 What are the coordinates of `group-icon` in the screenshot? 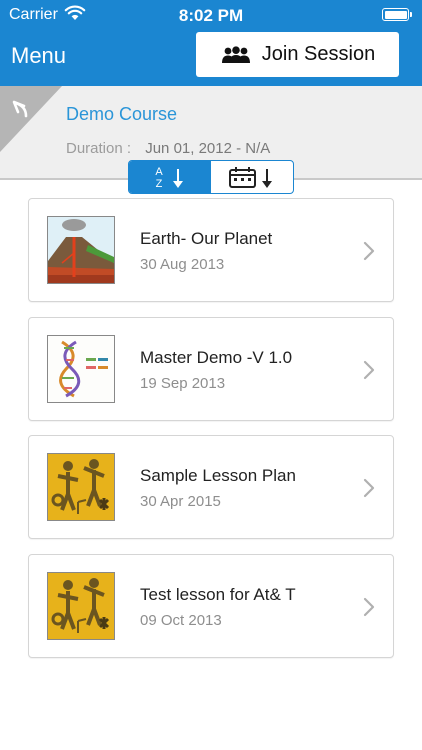 It's located at (235, 54).